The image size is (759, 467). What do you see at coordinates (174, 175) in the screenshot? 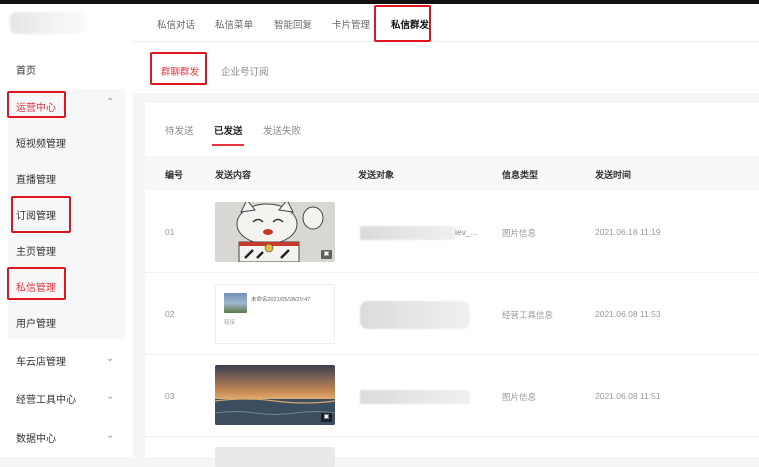
I see `col-number: 编号` at bounding box center [174, 175].